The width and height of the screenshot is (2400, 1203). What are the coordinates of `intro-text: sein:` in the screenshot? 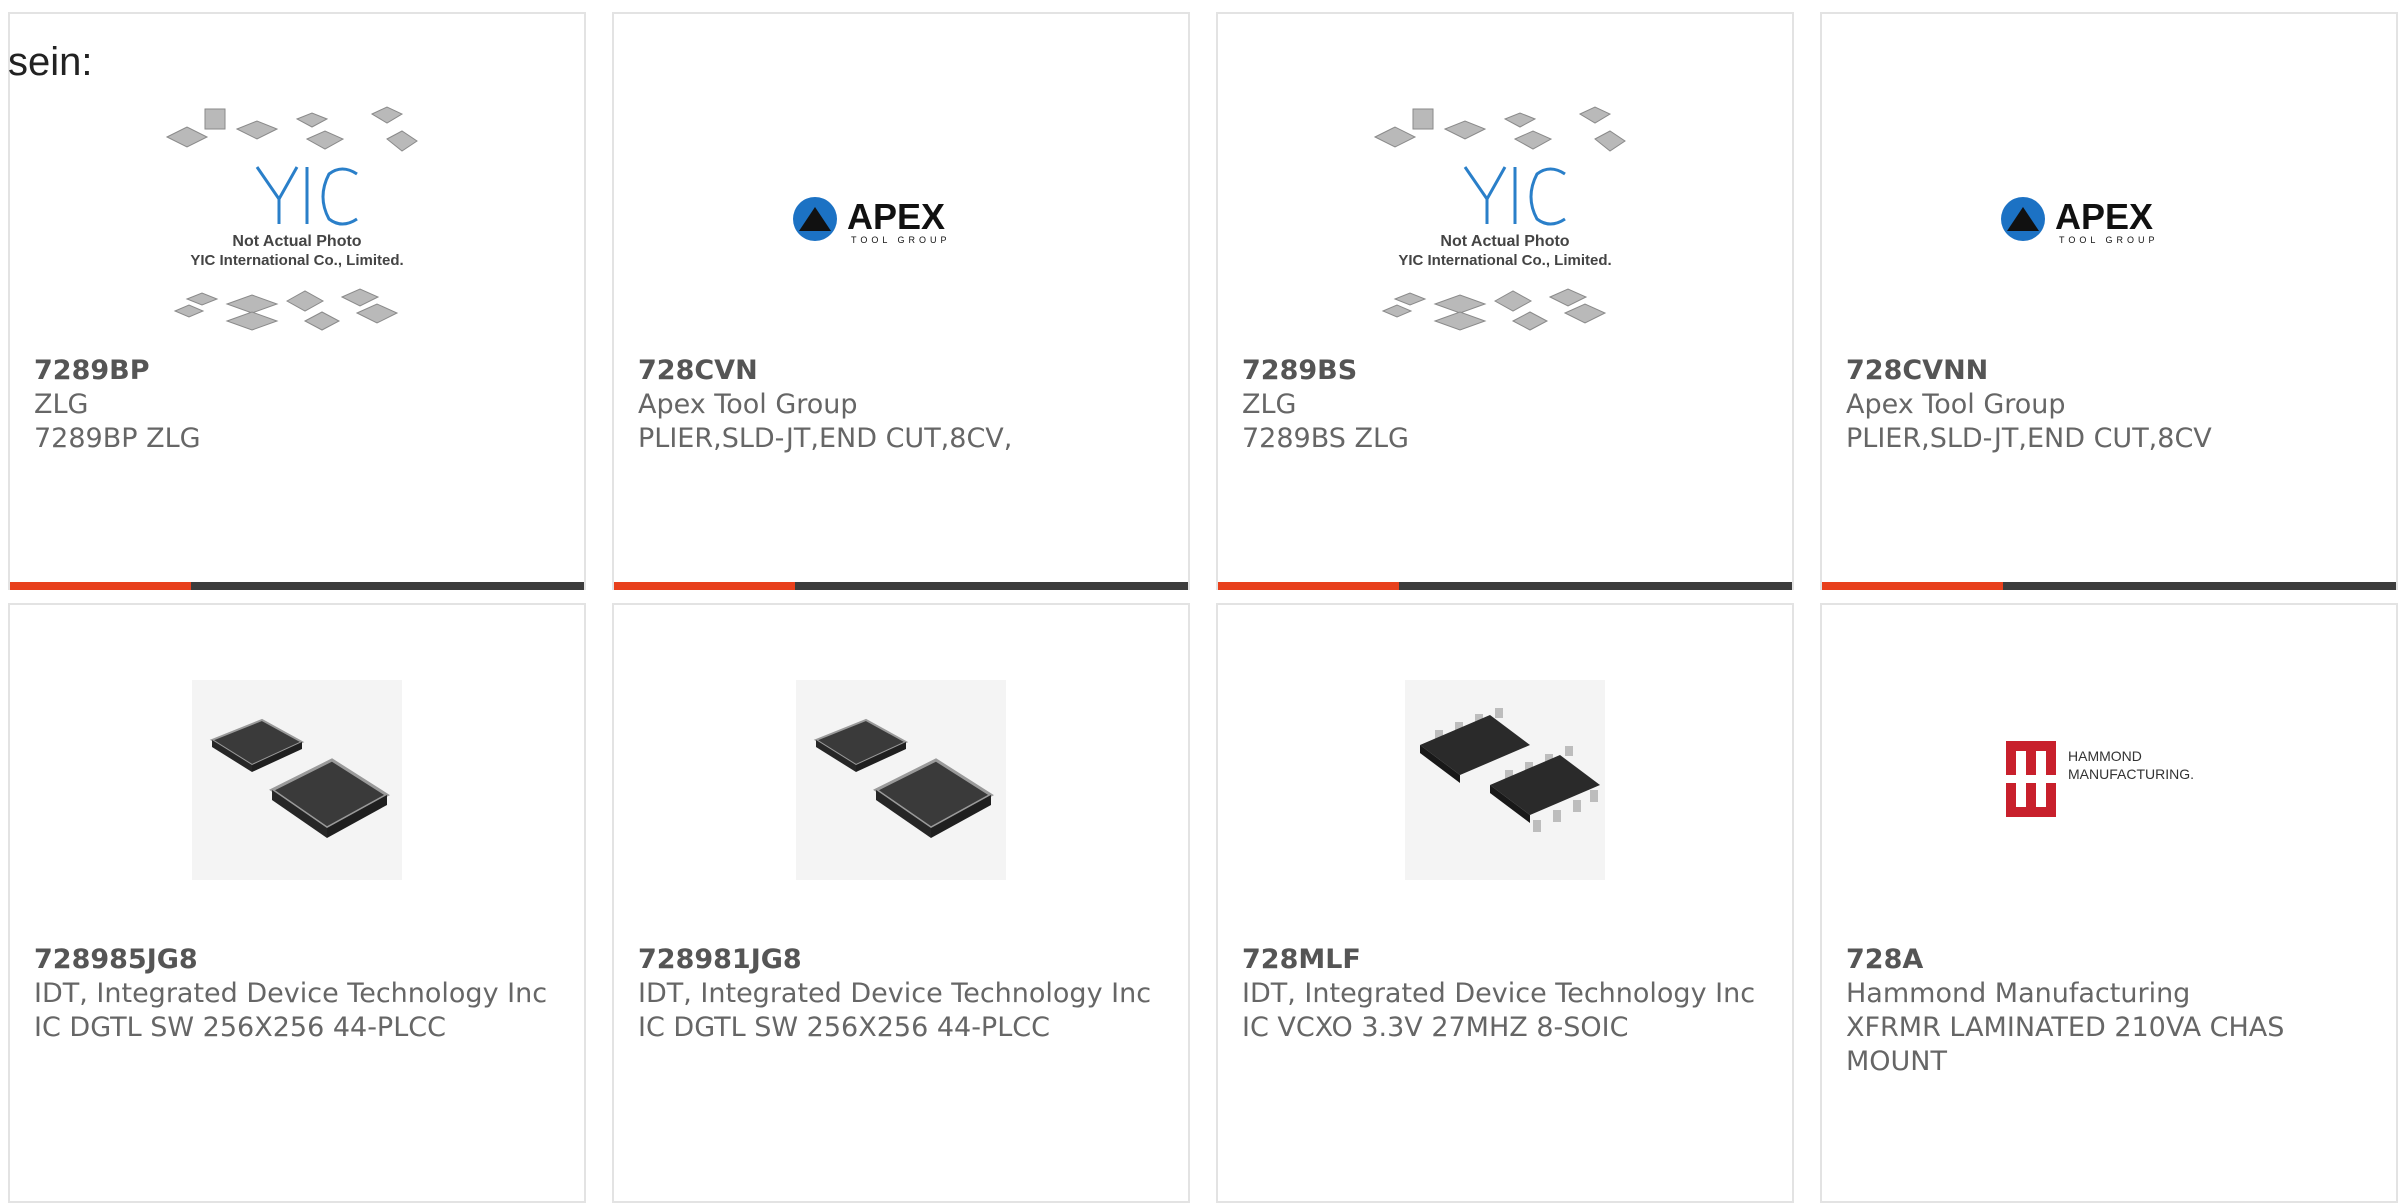 It's located at (50, 62).